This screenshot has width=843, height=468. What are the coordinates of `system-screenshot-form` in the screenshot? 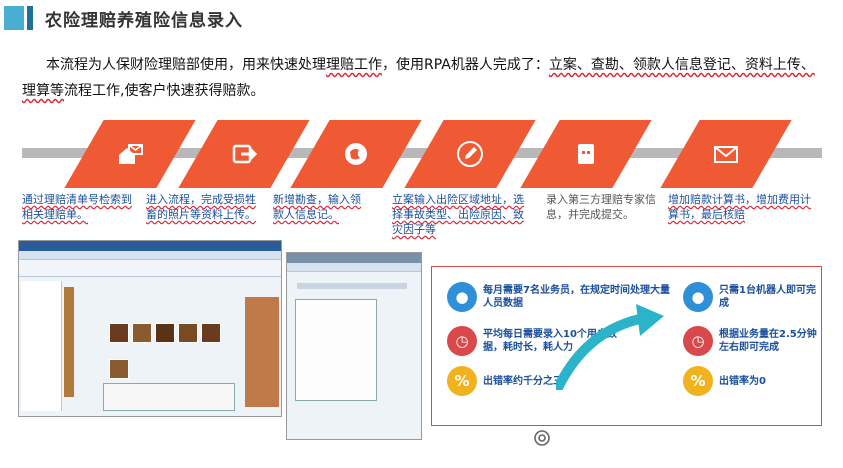 It's located at (354, 346).